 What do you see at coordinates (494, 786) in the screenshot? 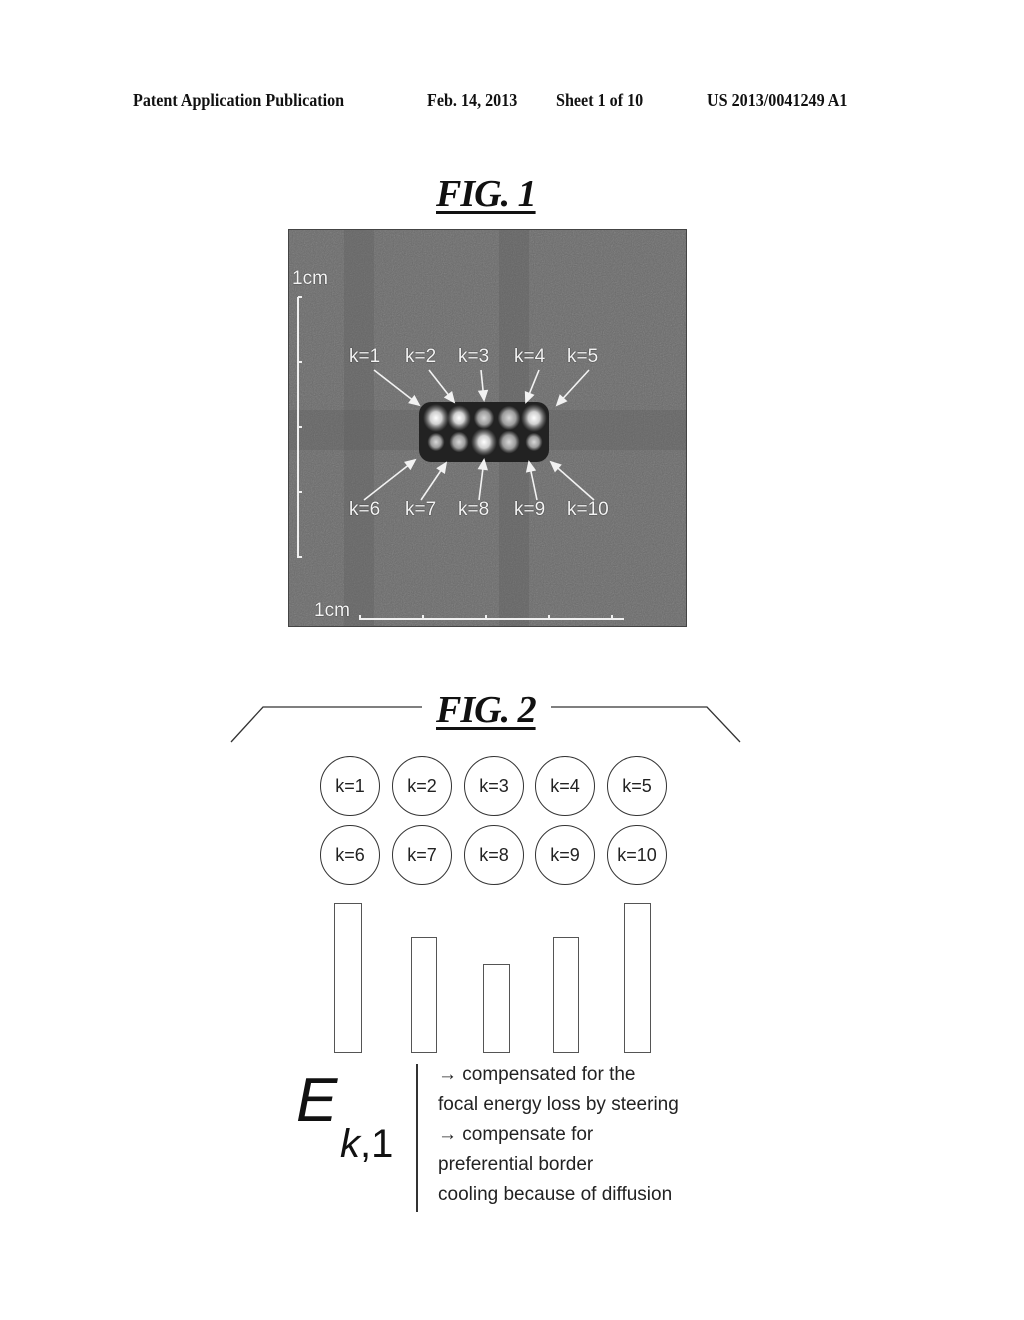
I see `circle-k3: k=3` at bounding box center [494, 786].